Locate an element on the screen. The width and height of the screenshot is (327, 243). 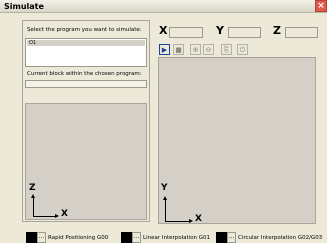
rapid-label: Rapid Positioning G00 is located at coordinates (78, 238).